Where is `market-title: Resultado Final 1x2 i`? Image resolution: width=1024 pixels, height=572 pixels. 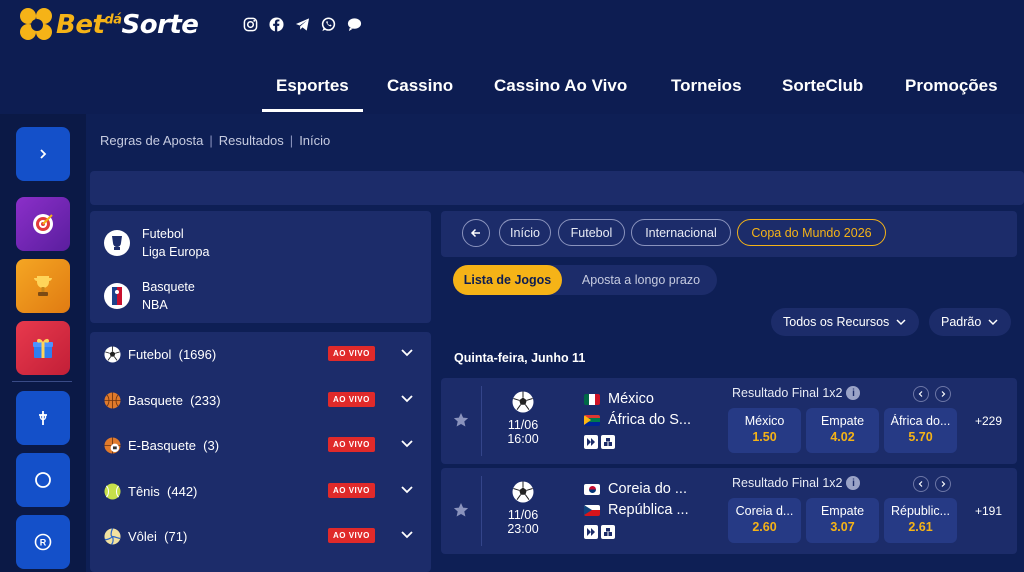
market-title: Resultado Final 1x2 i is located at coordinates (796, 393).